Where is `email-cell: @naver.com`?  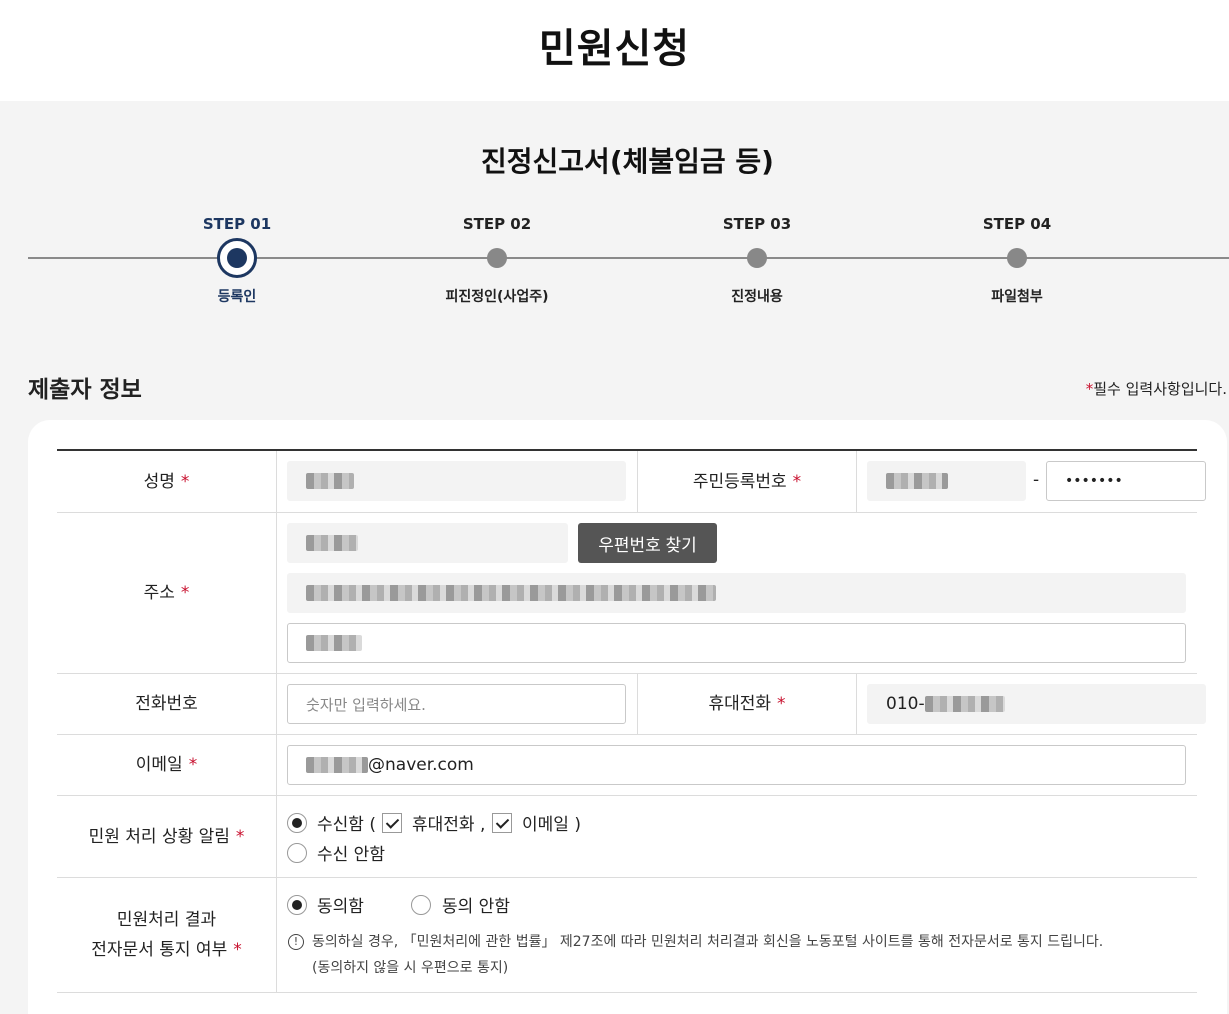
email-cell: @naver.com is located at coordinates (737, 765).